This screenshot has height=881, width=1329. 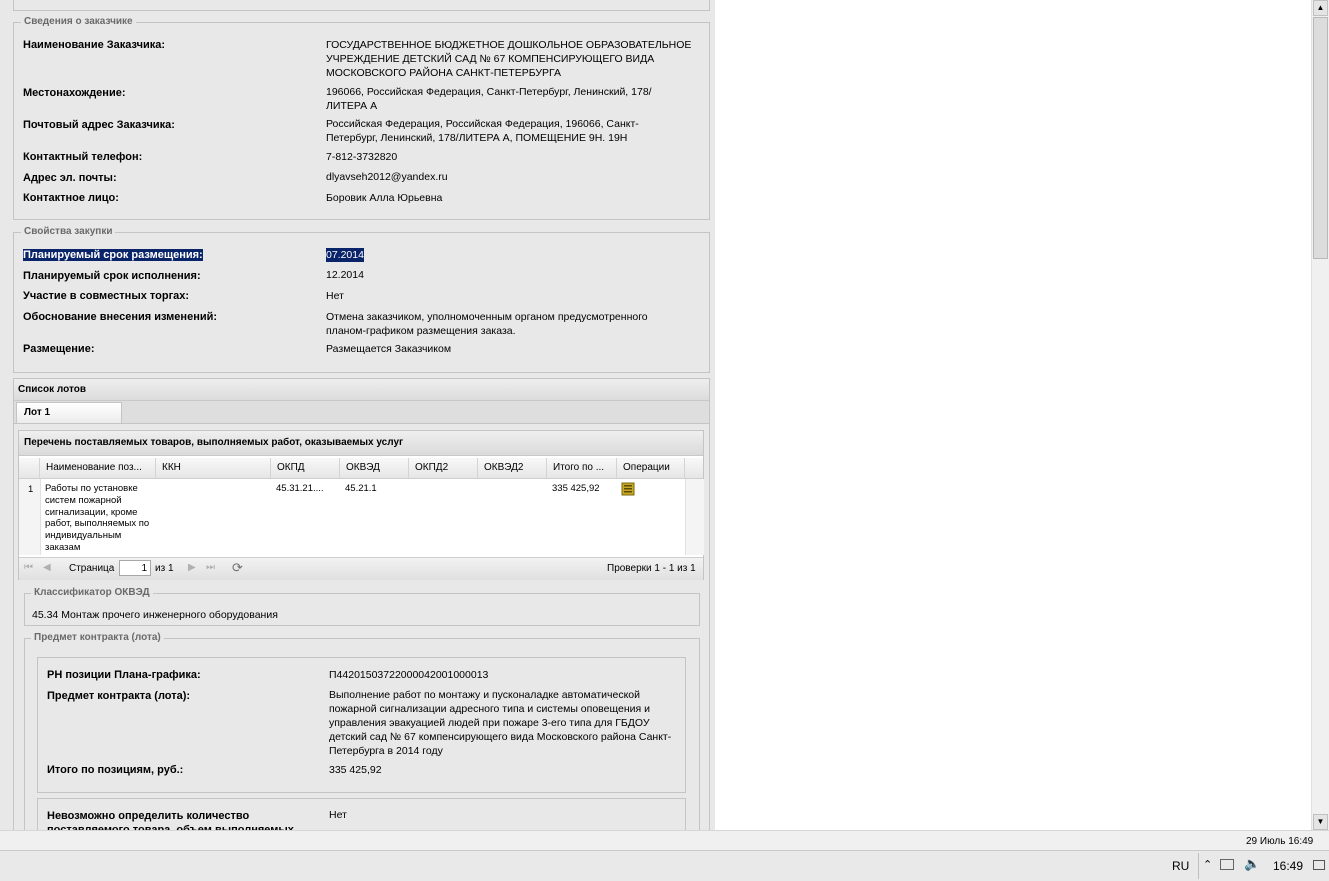 I want to click on customer-phone-value: 7-812-3732820, so click(x=362, y=157).